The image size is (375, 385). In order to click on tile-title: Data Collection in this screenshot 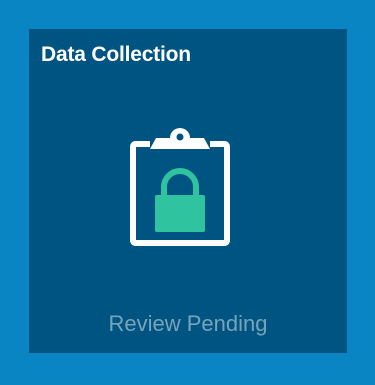, I will do `click(116, 54)`.